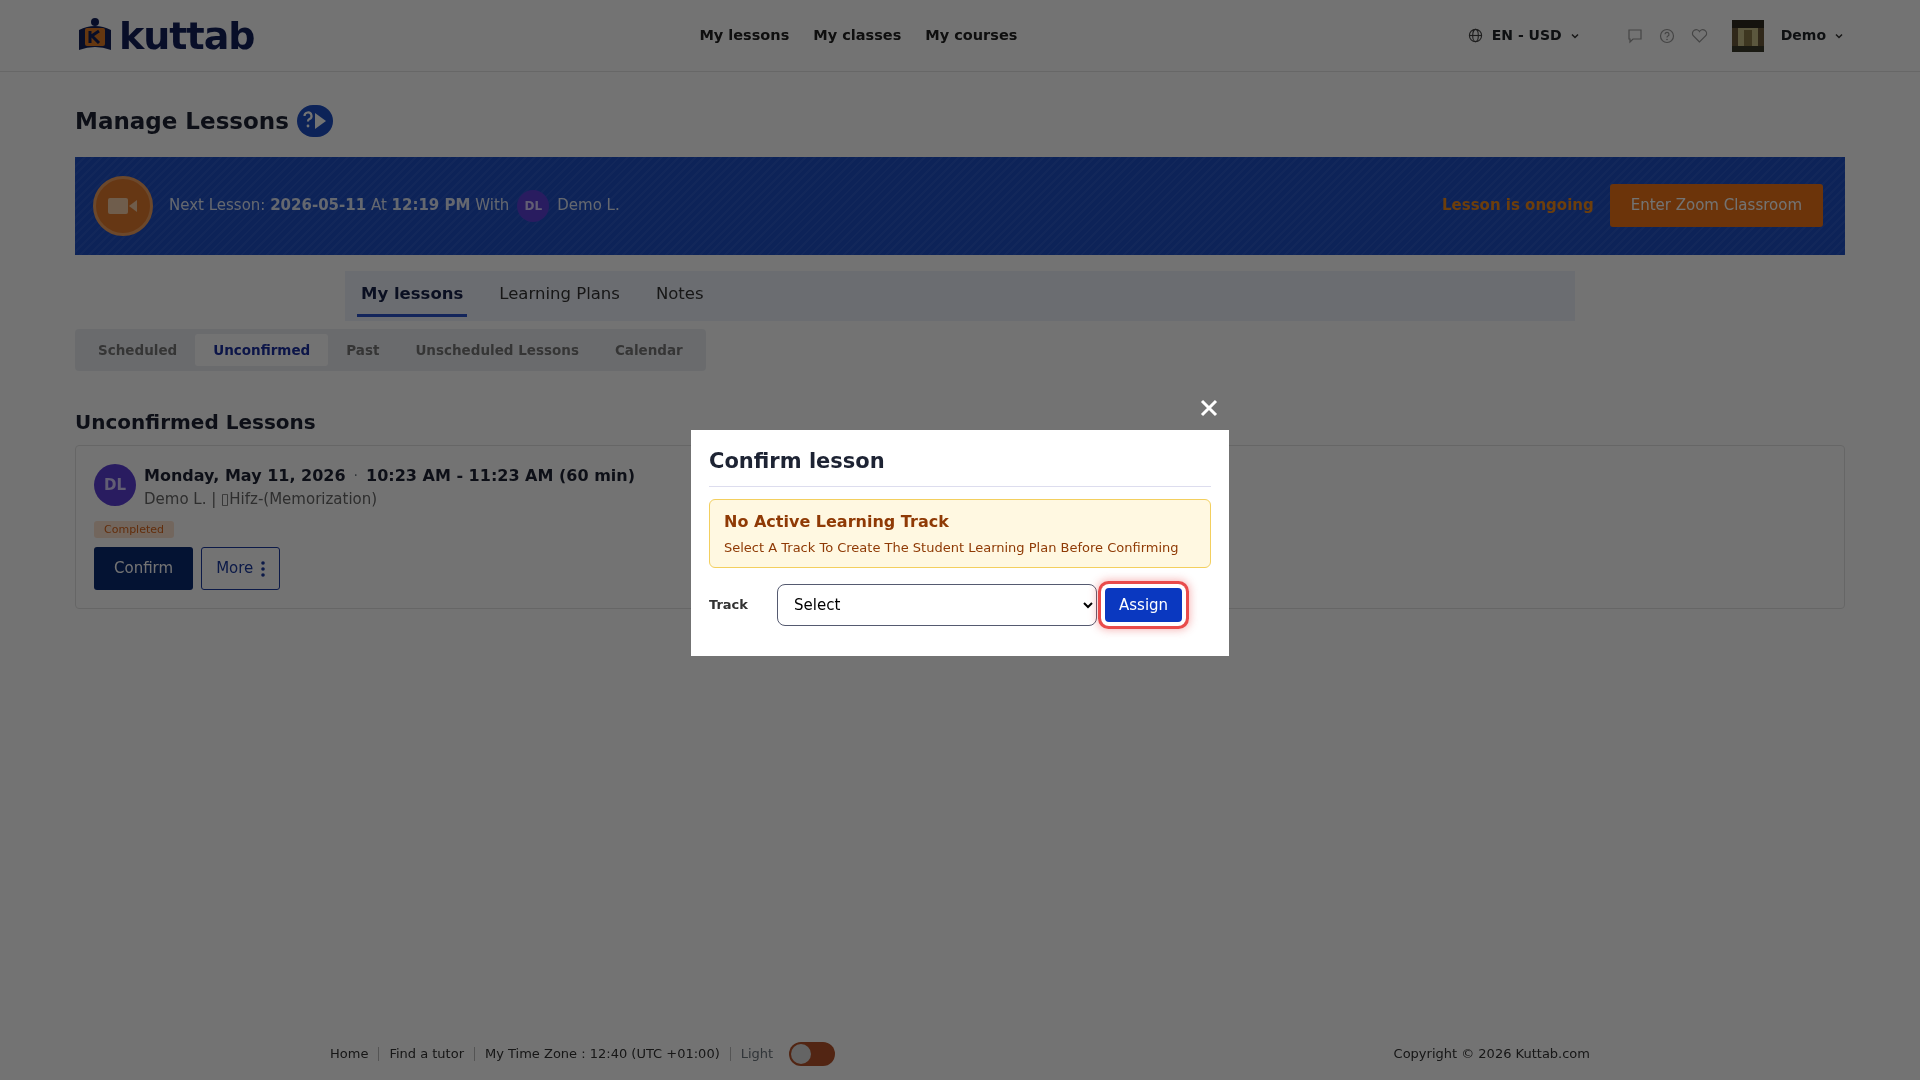  What do you see at coordinates (123, 205) in the screenshot?
I see `video-camera-icon` at bounding box center [123, 205].